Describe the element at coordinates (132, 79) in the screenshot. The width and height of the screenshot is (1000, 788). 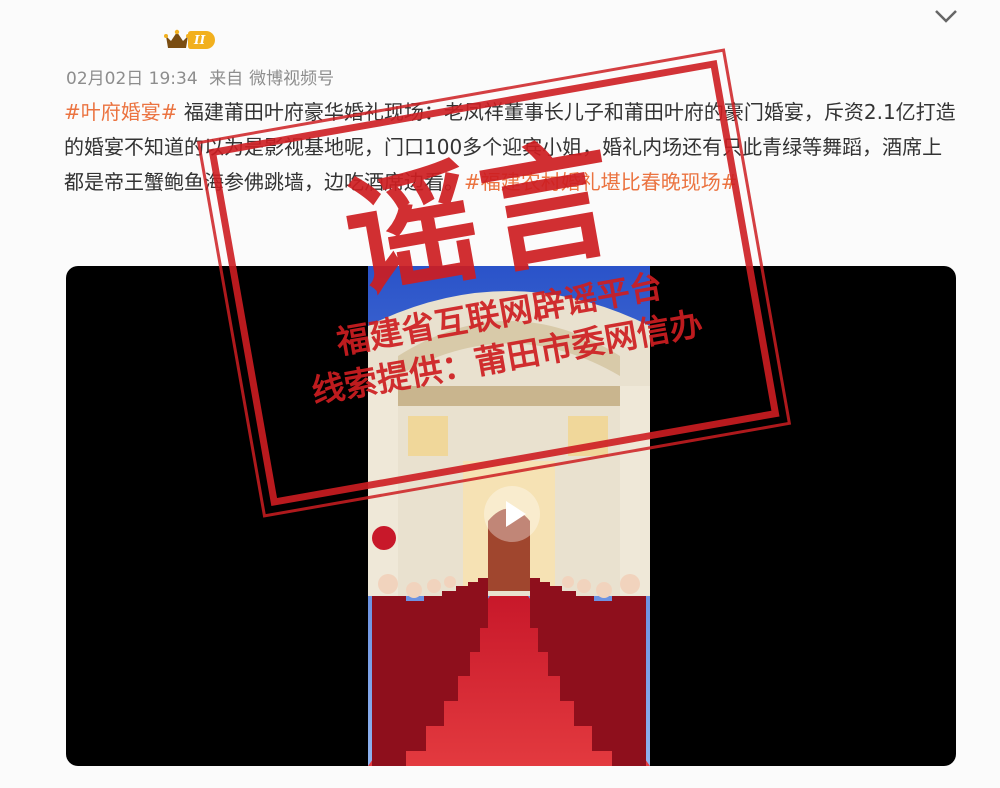
I see `post-timestamp: 02月02日 19:34` at that location.